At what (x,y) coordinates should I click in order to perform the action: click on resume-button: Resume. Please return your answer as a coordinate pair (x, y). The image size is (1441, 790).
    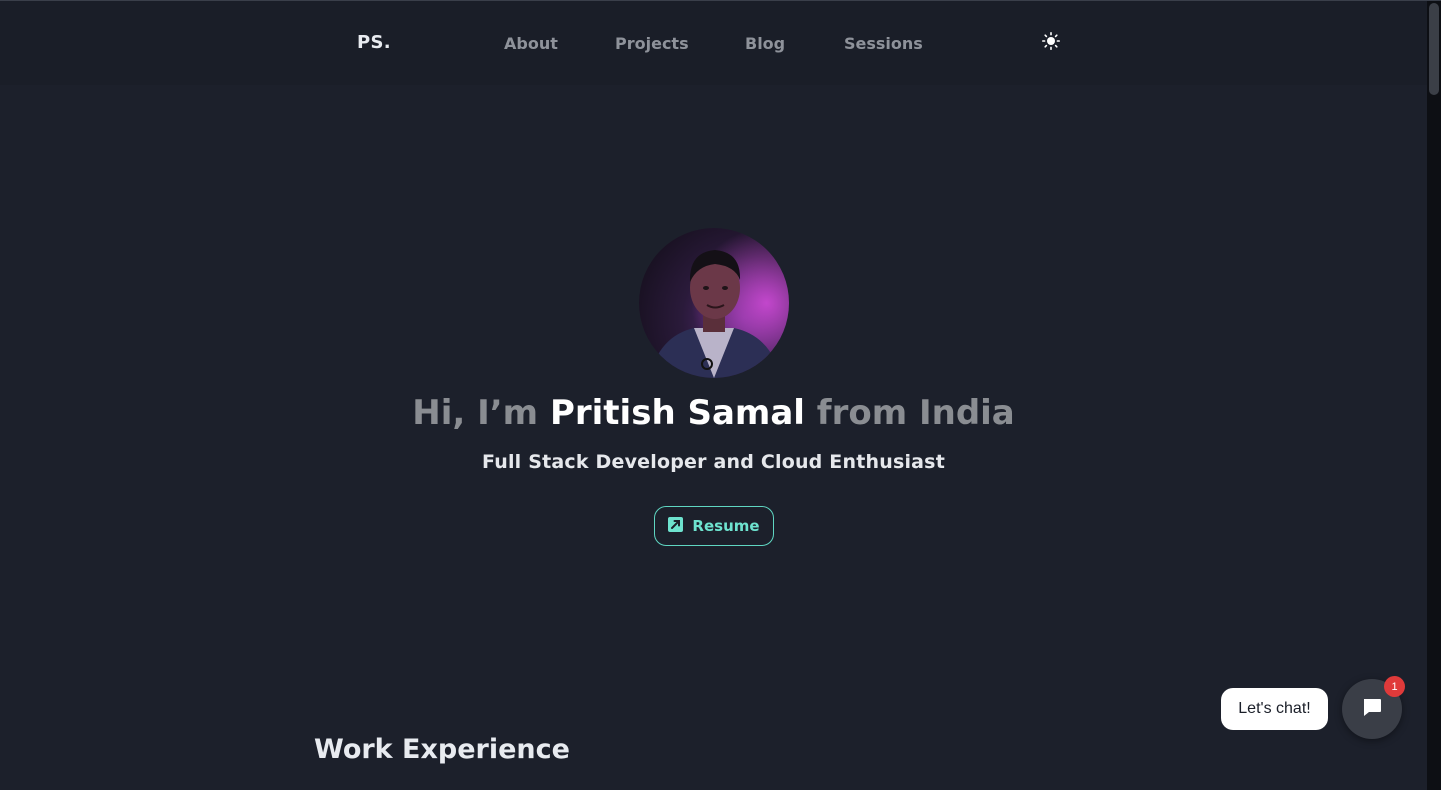
    Looking at the image, I should click on (714, 526).